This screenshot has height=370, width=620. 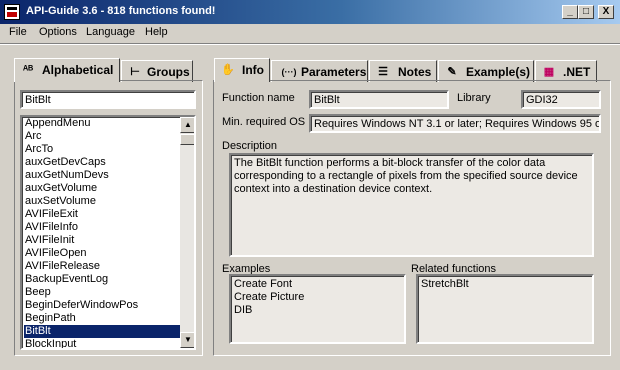 I want to click on notes-icon: ☰, so click(x=383, y=72).